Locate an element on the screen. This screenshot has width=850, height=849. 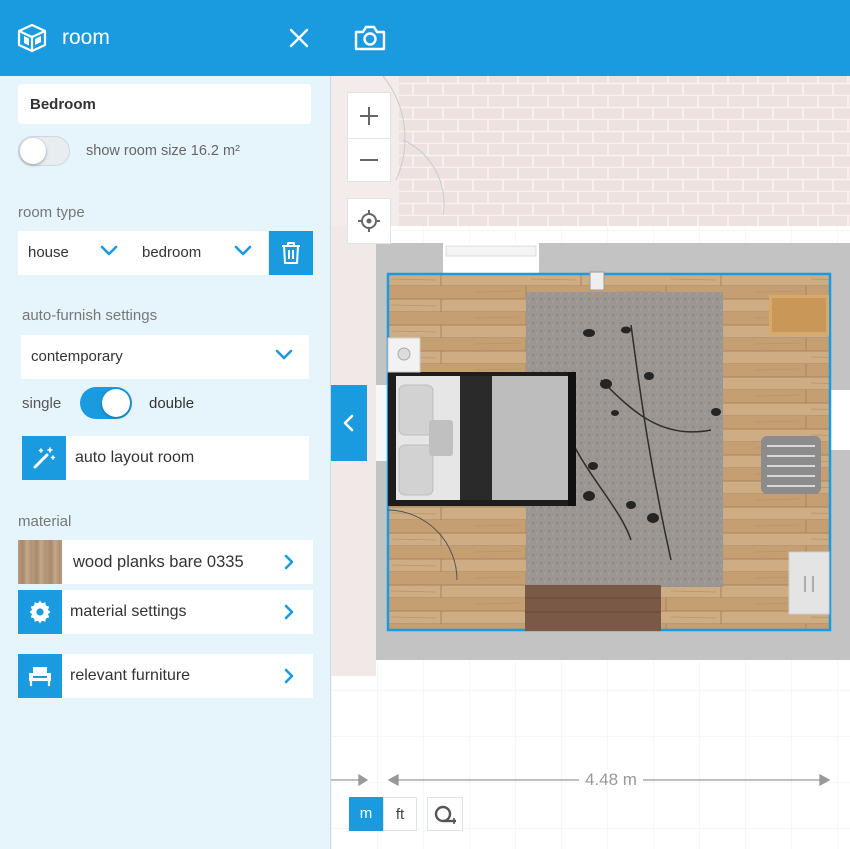
room-cube-icon is located at coordinates (32, 38).